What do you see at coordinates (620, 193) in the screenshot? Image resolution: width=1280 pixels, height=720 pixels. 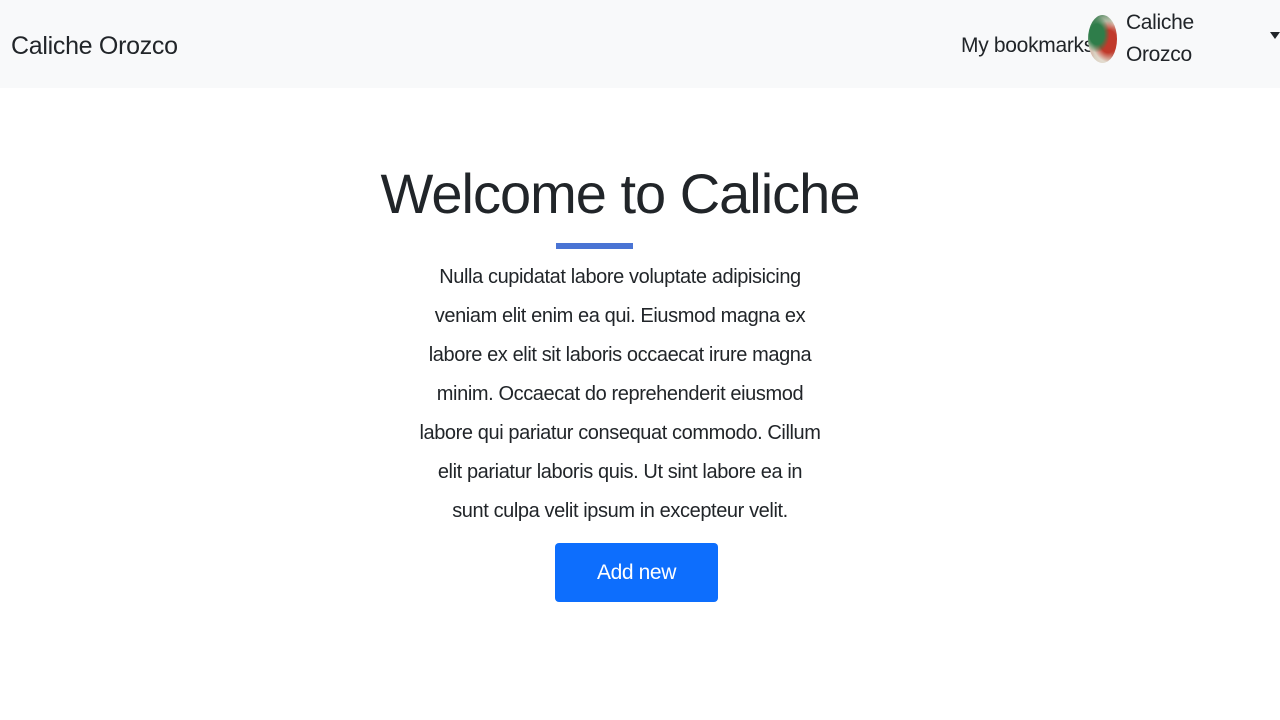 I see `page-title: Welcome to Caliche` at bounding box center [620, 193].